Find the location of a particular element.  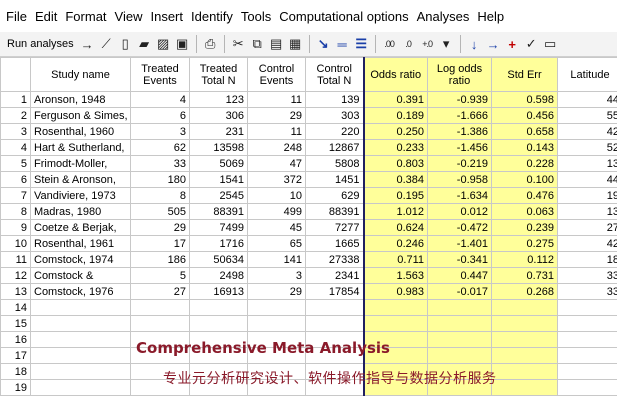

plus-icon: + is located at coordinates (512, 44).